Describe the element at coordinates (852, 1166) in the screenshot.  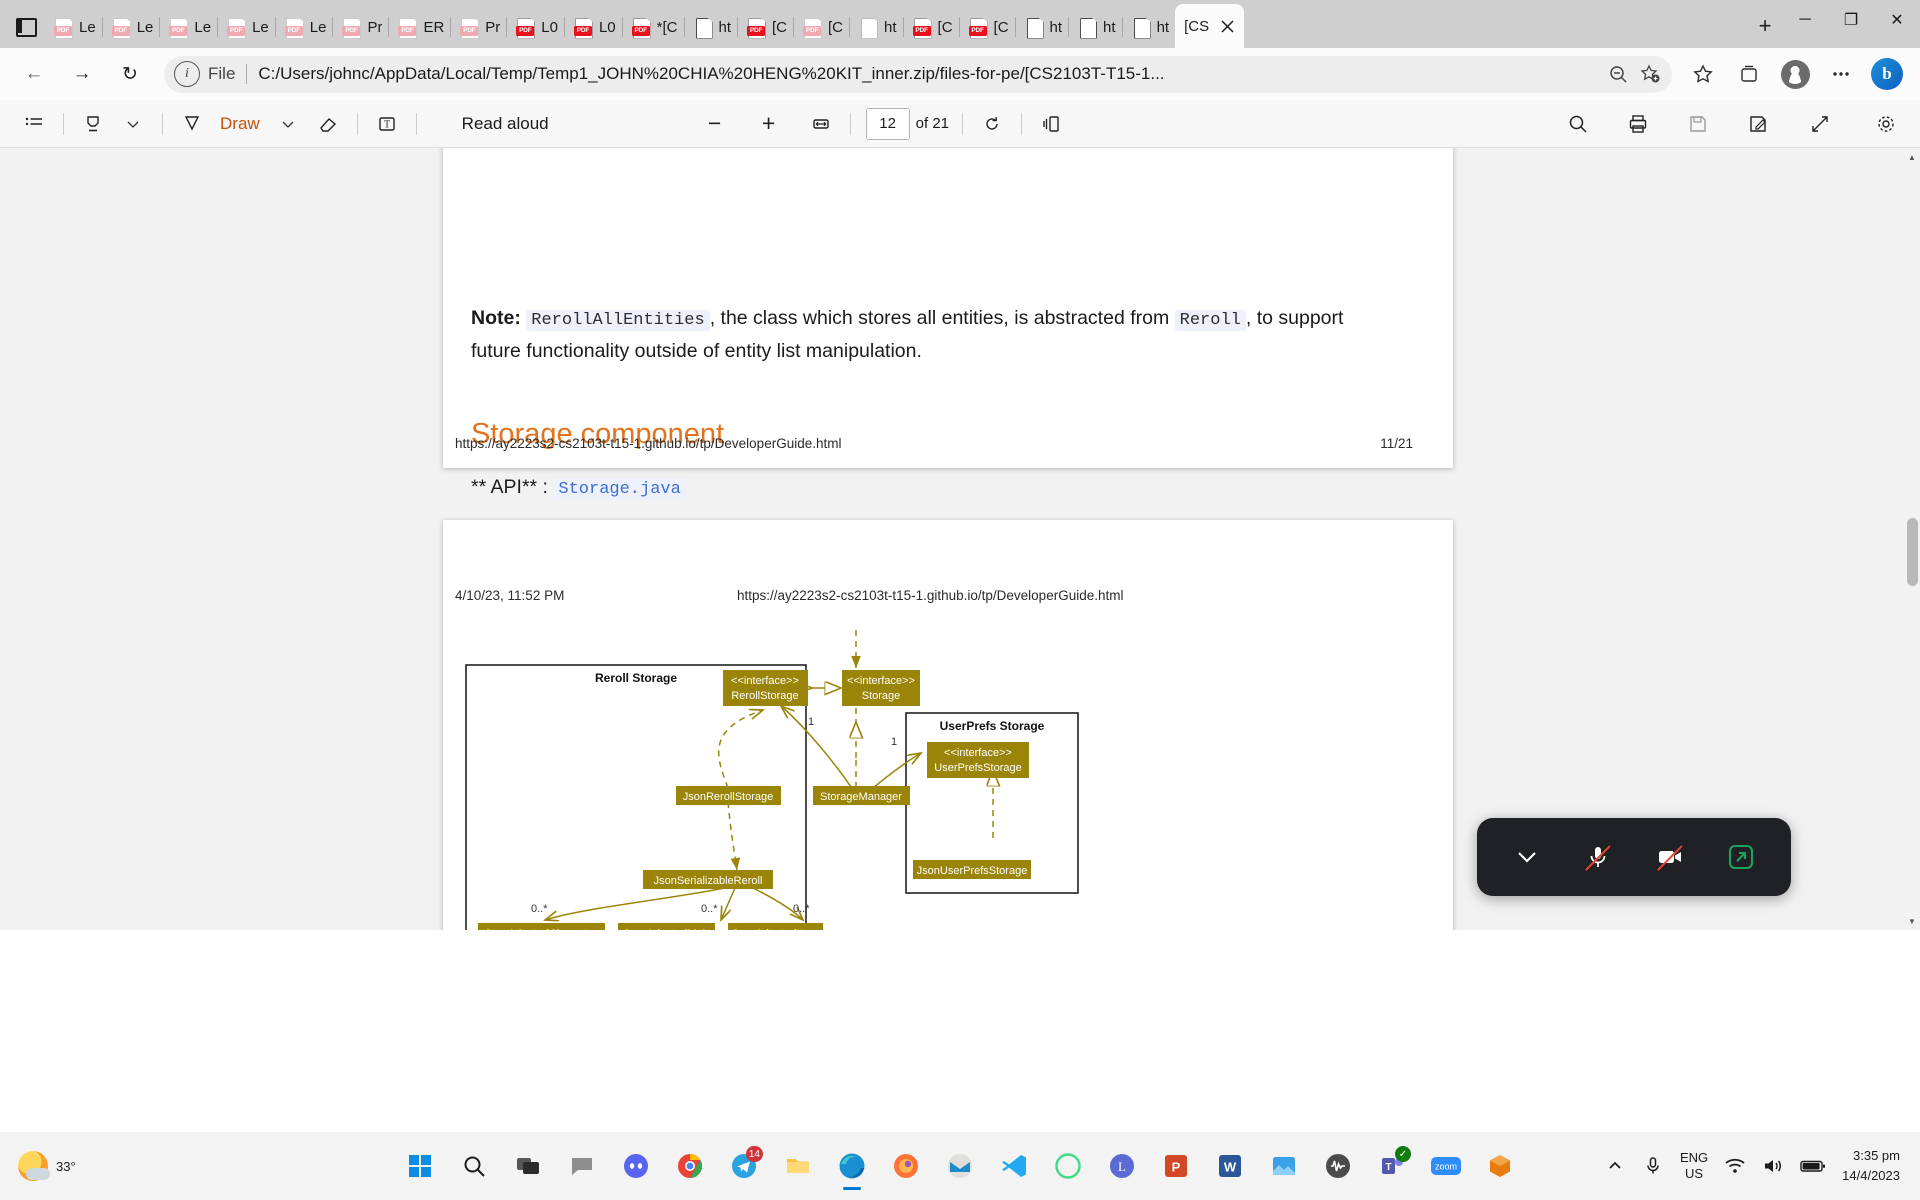
I see `edge-button` at that location.